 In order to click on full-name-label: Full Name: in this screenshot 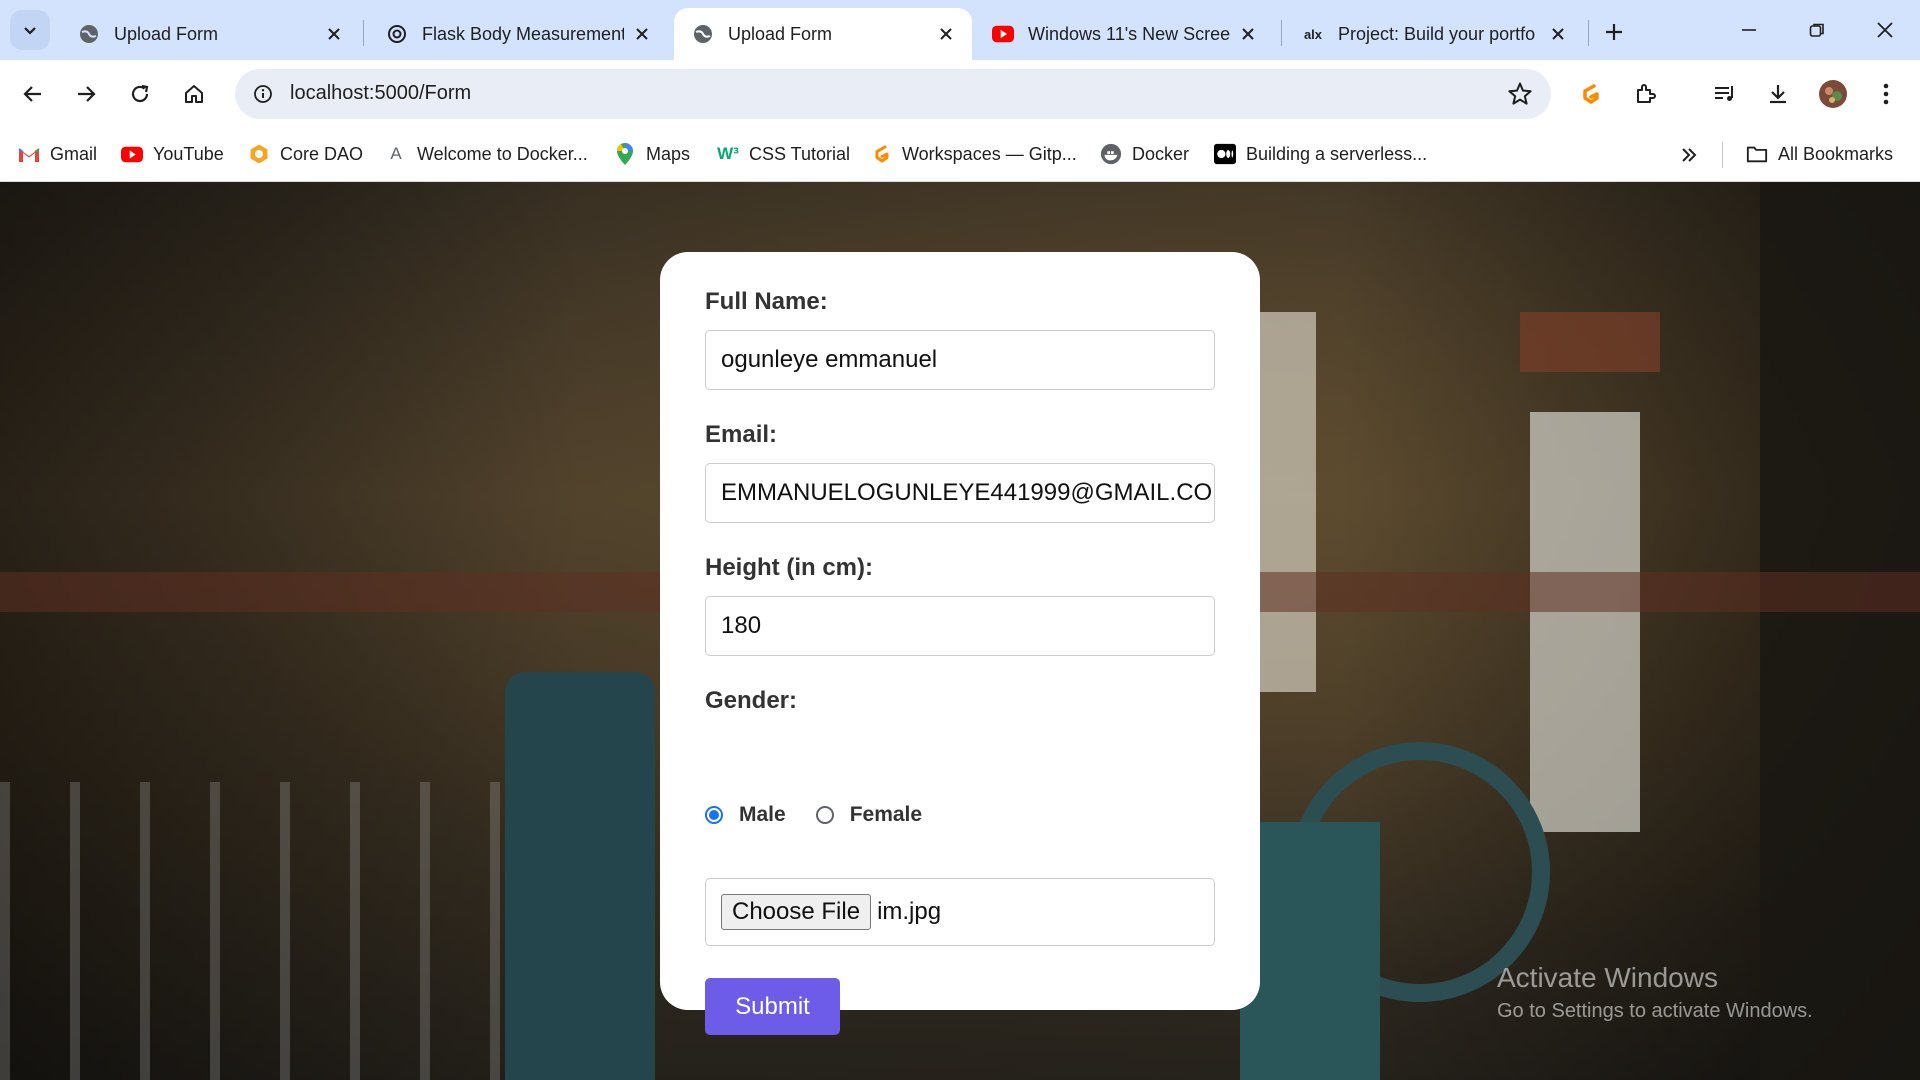, I will do `click(766, 301)`.